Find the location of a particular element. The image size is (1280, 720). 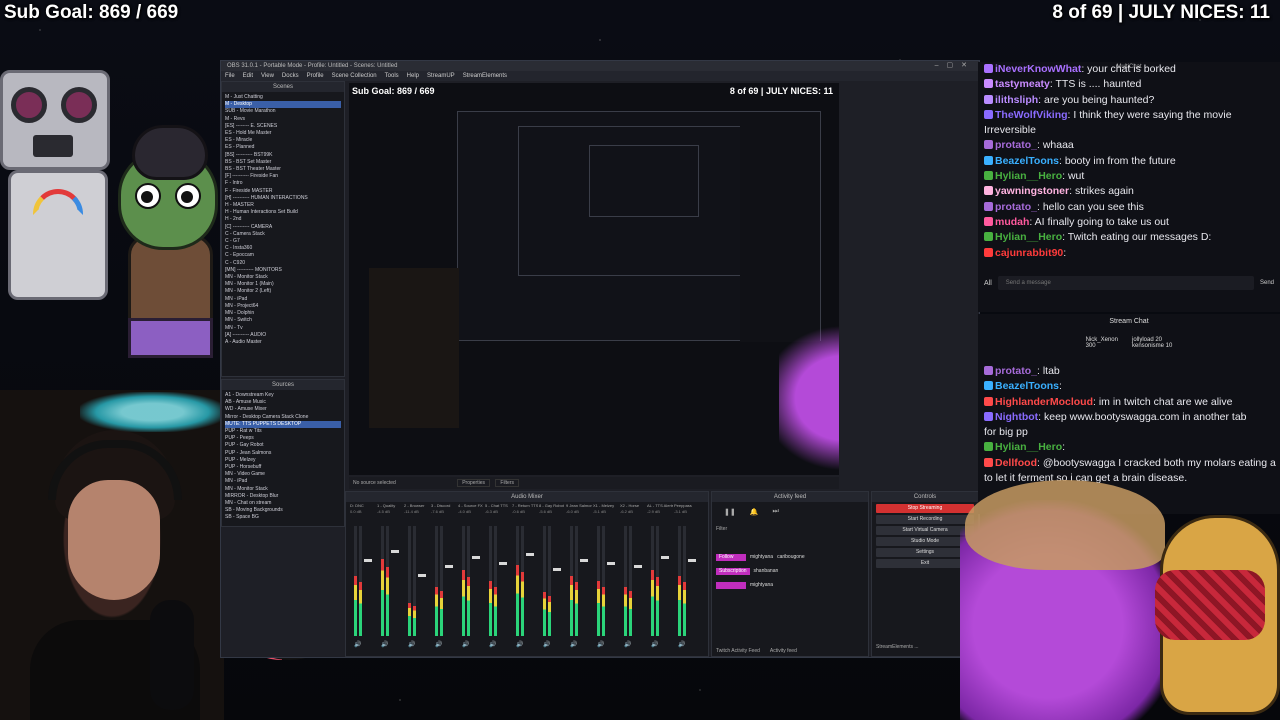

menu-docks: Docks is located at coordinates (290, 76).